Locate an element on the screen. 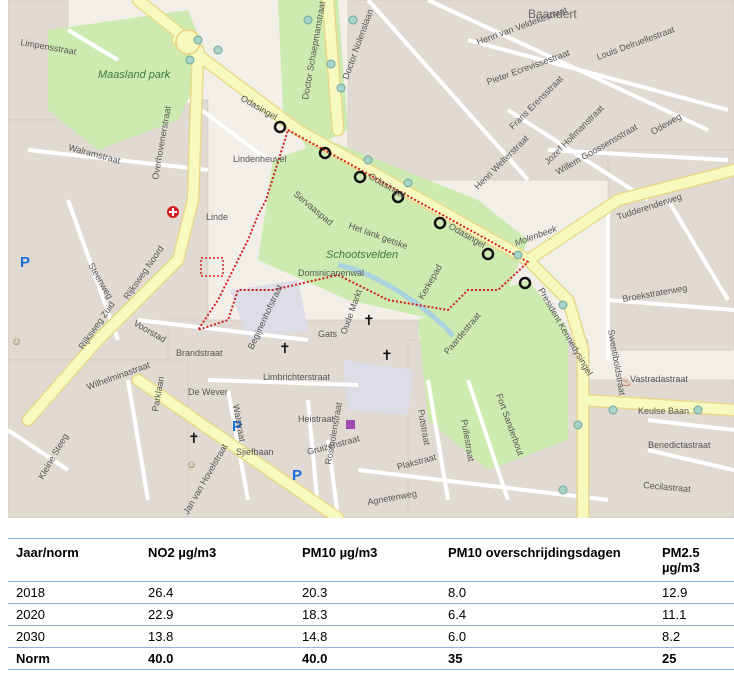 This screenshot has height=676, width=734. table-cell: 8.2 is located at coordinates (694, 636).